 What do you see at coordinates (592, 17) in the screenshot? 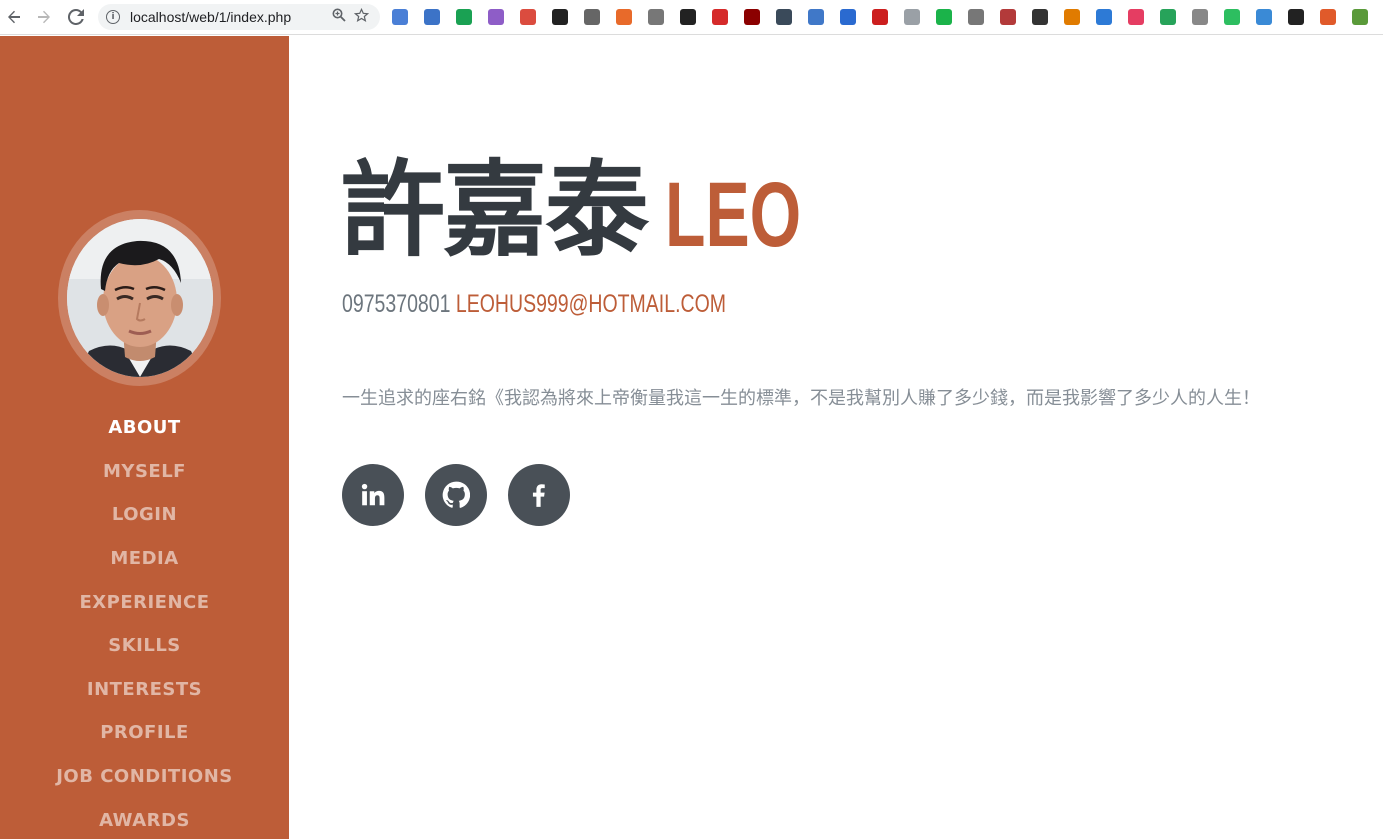
I see `circle-icon` at bounding box center [592, 17].